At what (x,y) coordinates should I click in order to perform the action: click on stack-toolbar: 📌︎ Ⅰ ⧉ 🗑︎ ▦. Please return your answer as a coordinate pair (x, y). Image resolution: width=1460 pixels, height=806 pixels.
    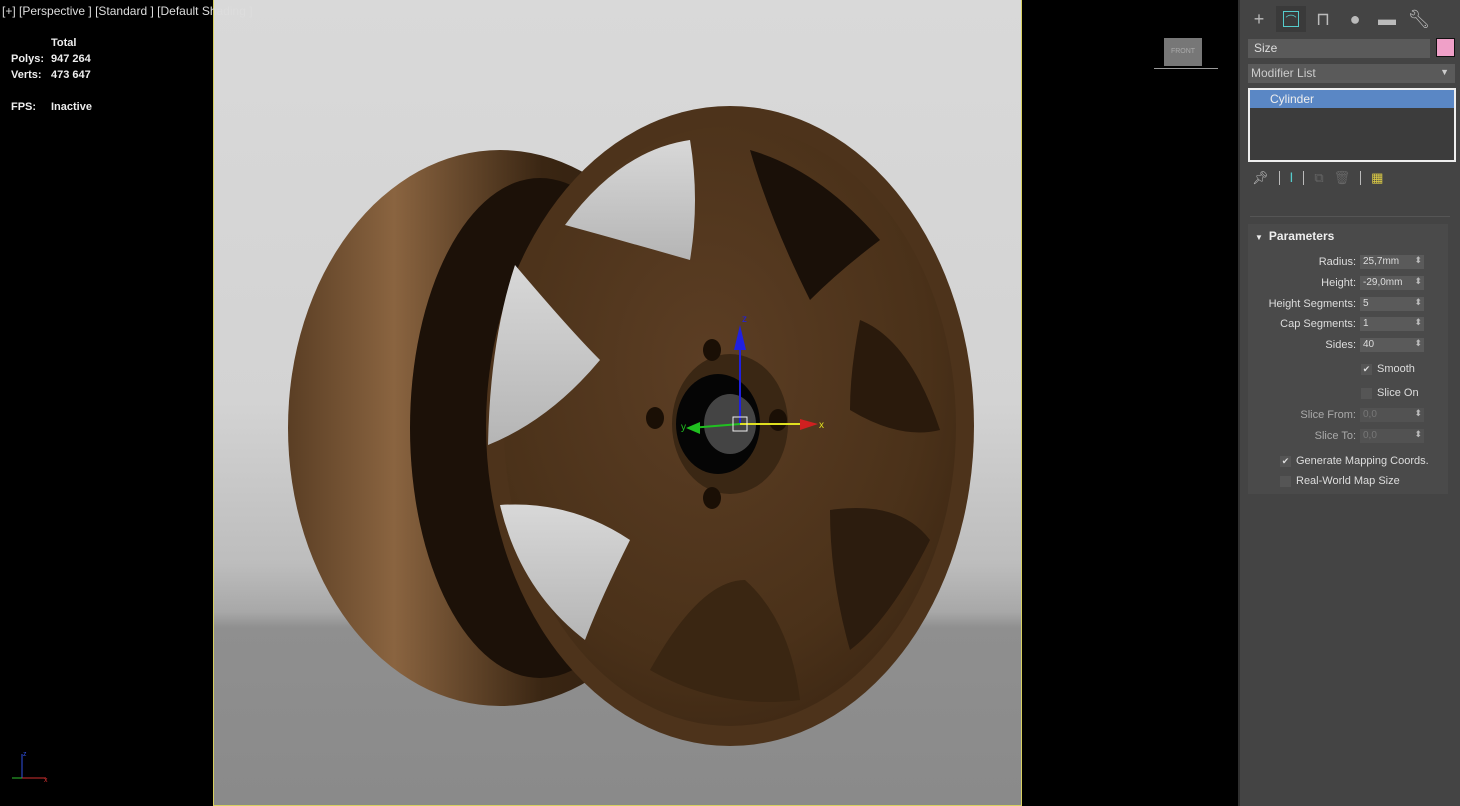
    Looking at the image, I should click on (1317, 178).